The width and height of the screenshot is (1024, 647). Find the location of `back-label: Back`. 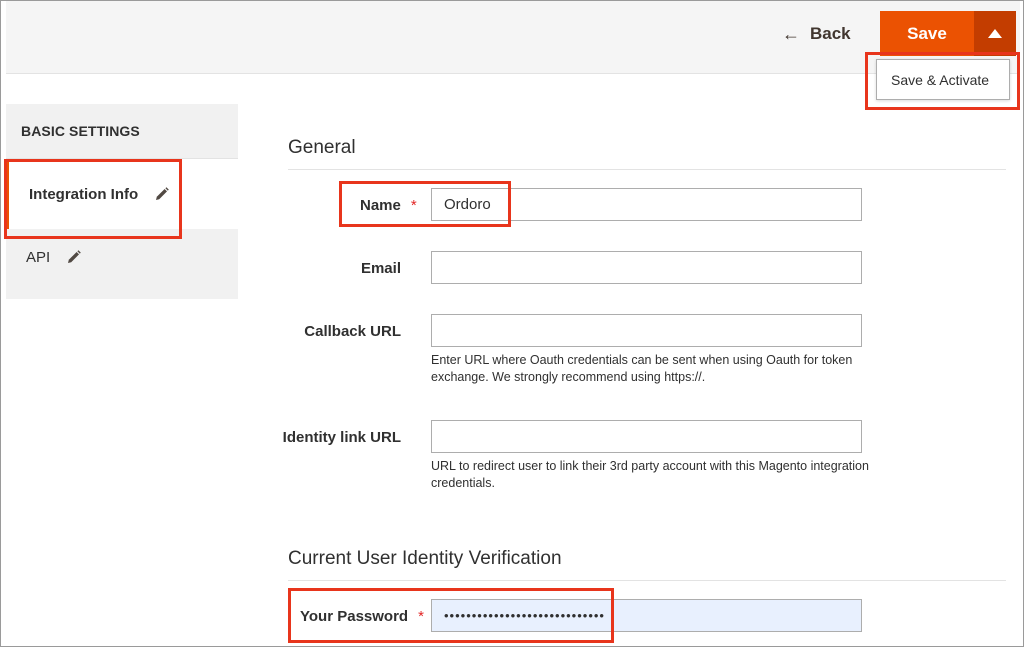

back-label: Back is located at coordinates (830, 33).